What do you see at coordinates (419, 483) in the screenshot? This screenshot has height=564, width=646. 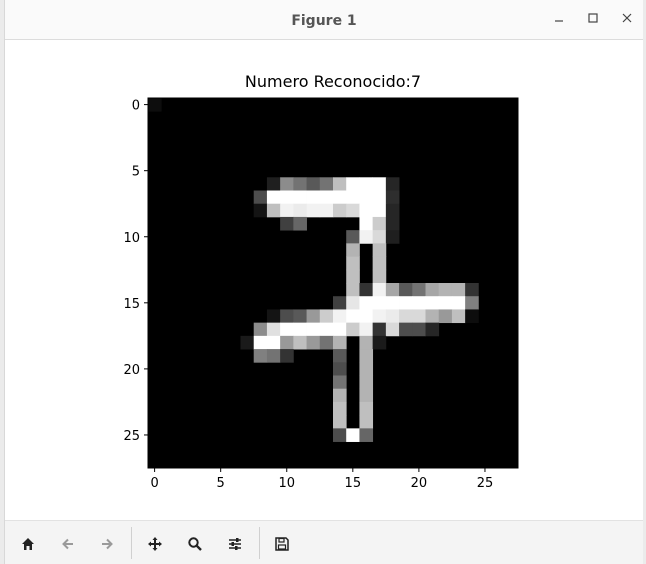 I see `x-tick-label: 20` at bounding box center [419, 483].